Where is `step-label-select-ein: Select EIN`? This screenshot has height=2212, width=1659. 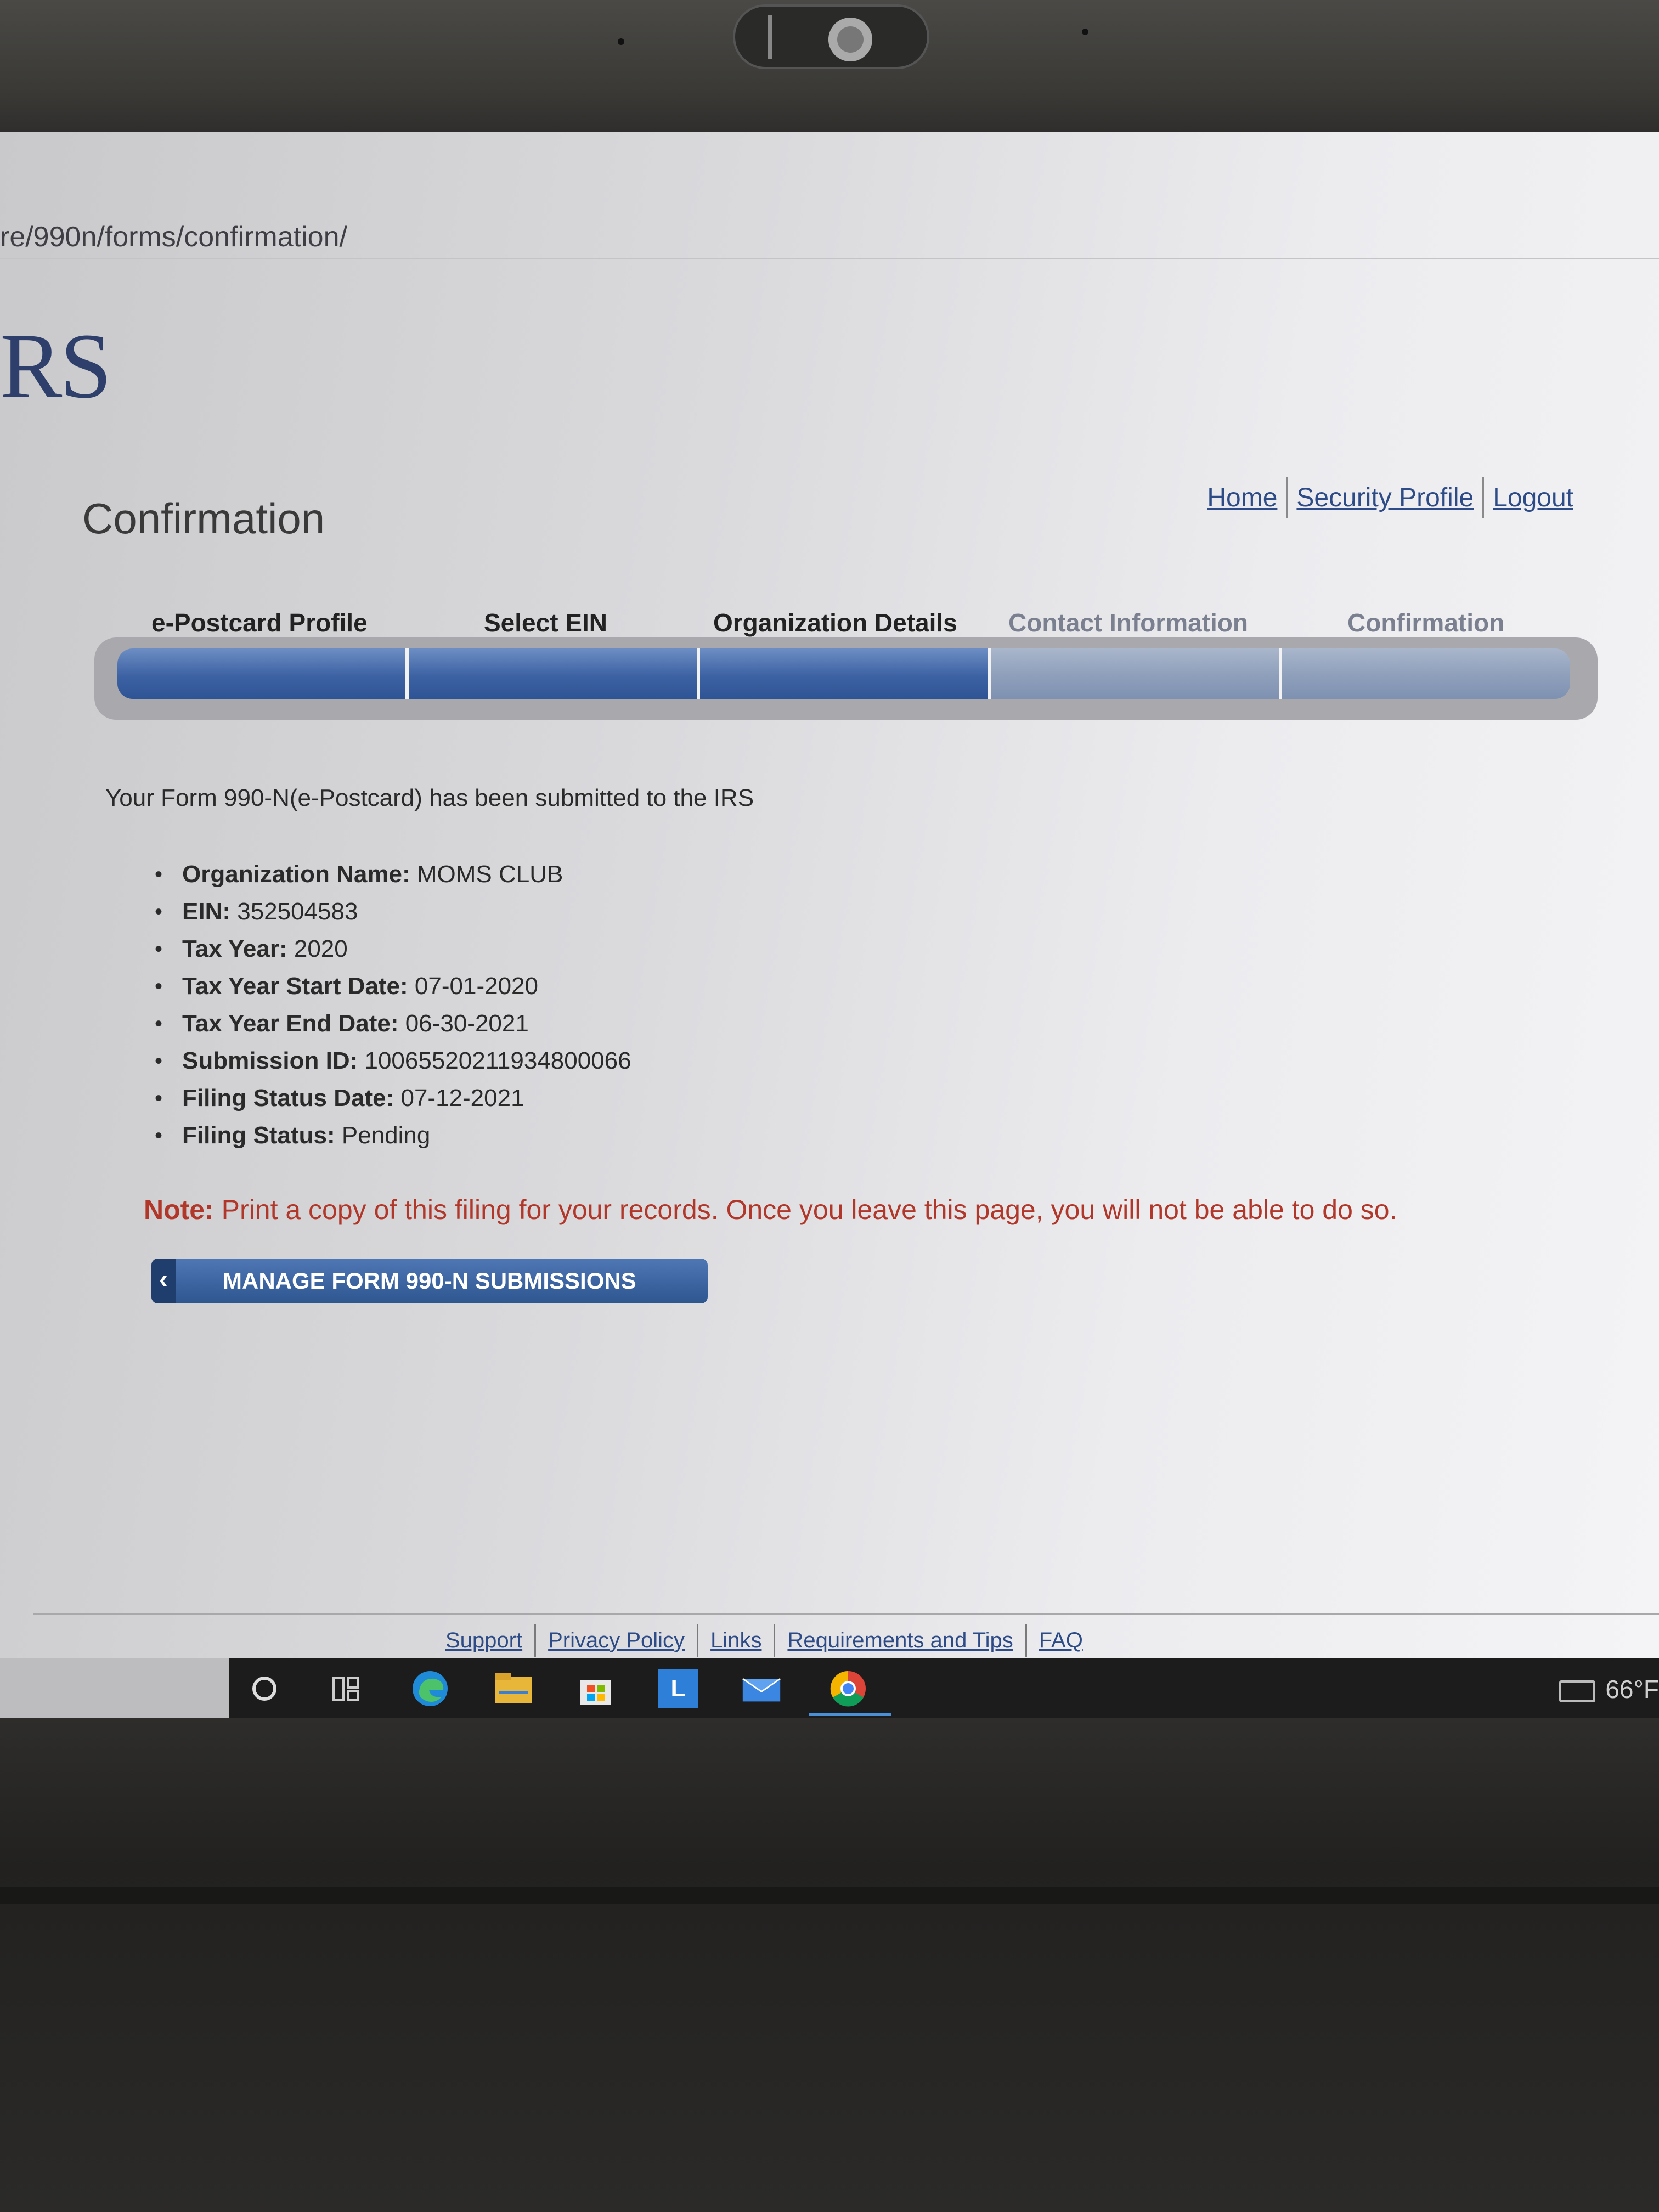
step-label-select-ein: Select EIN is located at coordinates (545, 622).